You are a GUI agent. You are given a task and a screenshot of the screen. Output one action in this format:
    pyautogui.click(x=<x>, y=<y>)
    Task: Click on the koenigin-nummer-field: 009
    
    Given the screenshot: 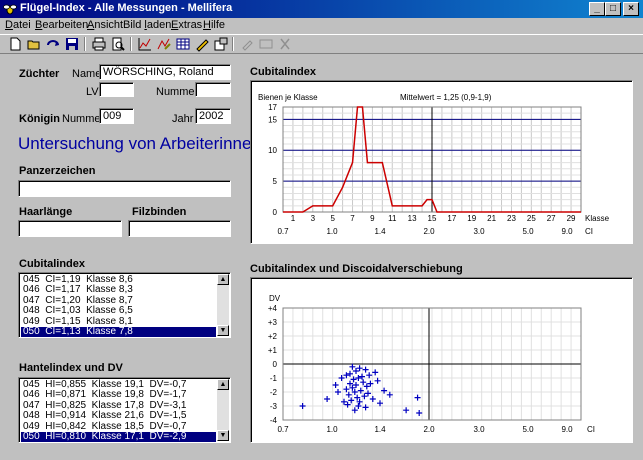 What is the action you would take?
    pyautogui.click(x=116, y=116)
    